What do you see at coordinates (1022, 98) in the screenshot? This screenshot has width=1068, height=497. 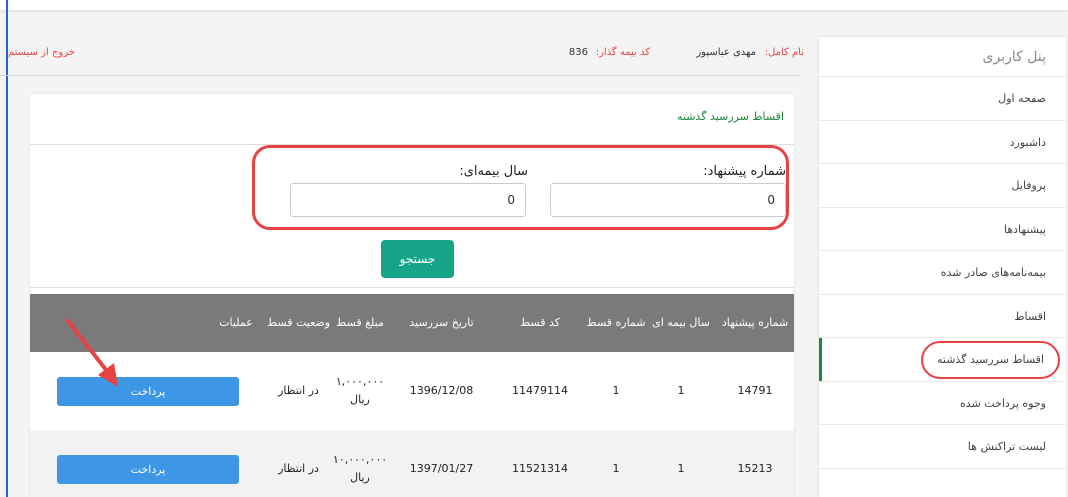 I see `sidebar-item-label: صفحه اول` at bounding box center [1022, 98].